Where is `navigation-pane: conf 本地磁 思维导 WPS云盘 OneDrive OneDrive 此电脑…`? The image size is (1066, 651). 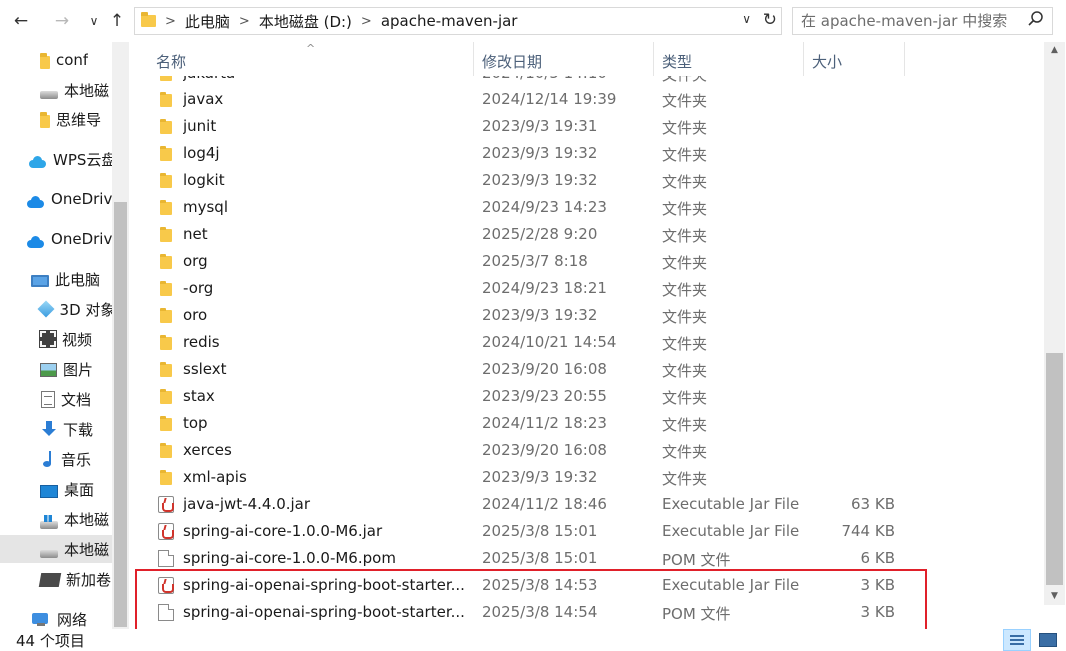
navigation-pane: conf 本地磁 思维导 WPS云盘 OneDrive OneDrive 此电脑… is located at coordinates (65, 335).